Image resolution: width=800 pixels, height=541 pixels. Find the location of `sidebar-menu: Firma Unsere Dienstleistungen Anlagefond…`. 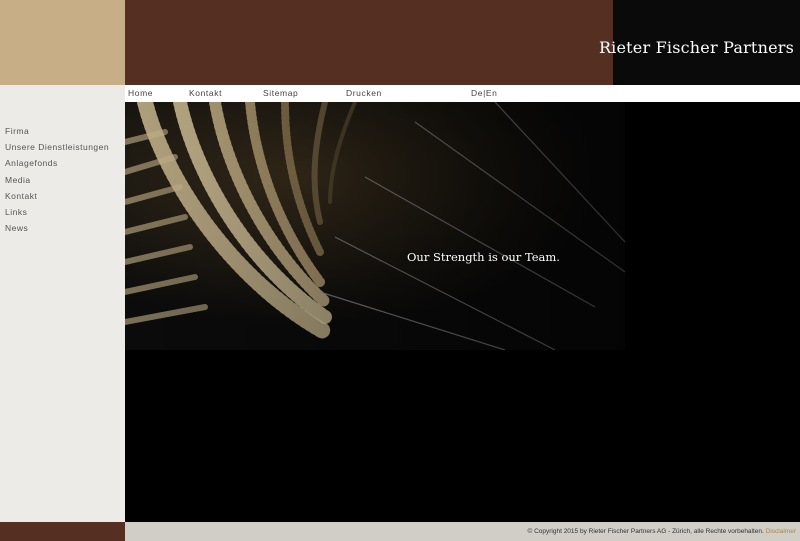

sidebar-menu: Firma Unsere Dienstleistungen Anlagefond… is located at coordinates (62, 303).